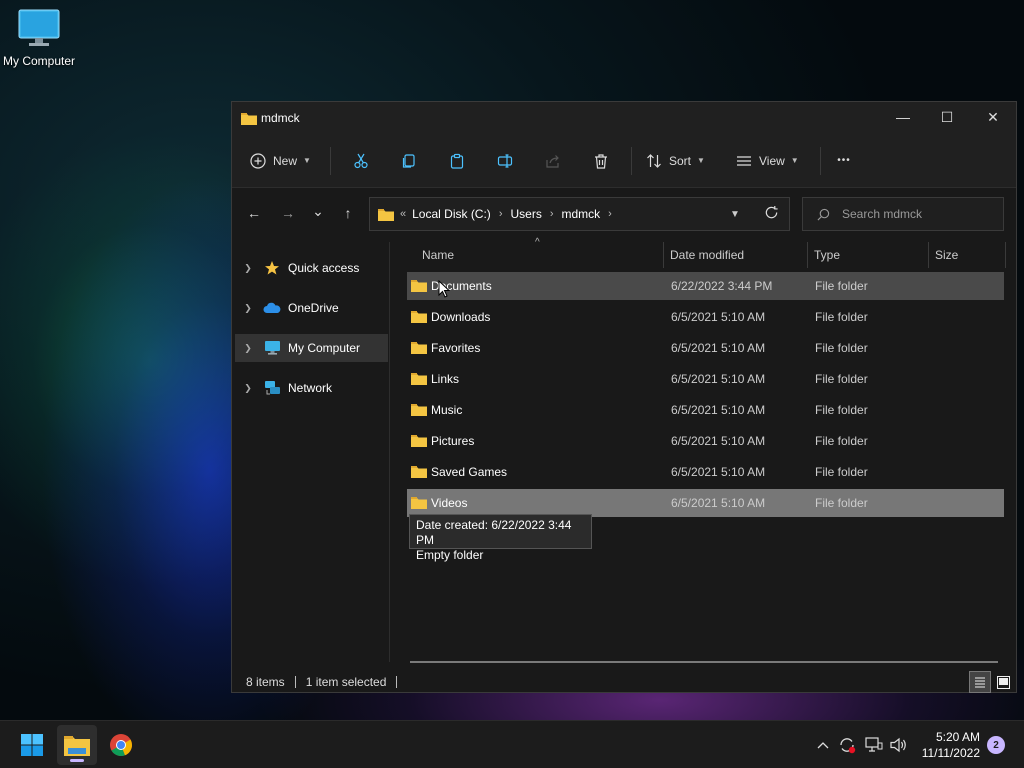 Image resolution: width=1024 pixels, height=768 pixels. I want to click on sidebar-item-my-computer: ❯ My Computer, so click(311, 348).